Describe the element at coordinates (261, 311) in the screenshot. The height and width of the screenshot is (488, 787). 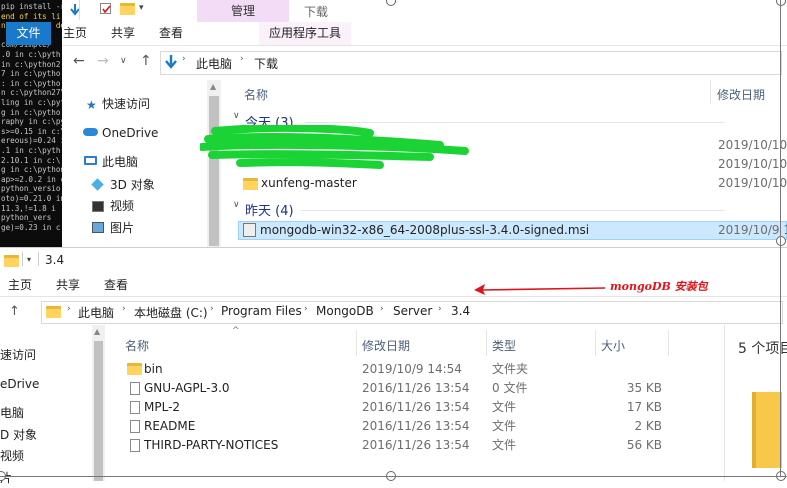
I see `breadcrumb-program-files: Program Files` at that location.